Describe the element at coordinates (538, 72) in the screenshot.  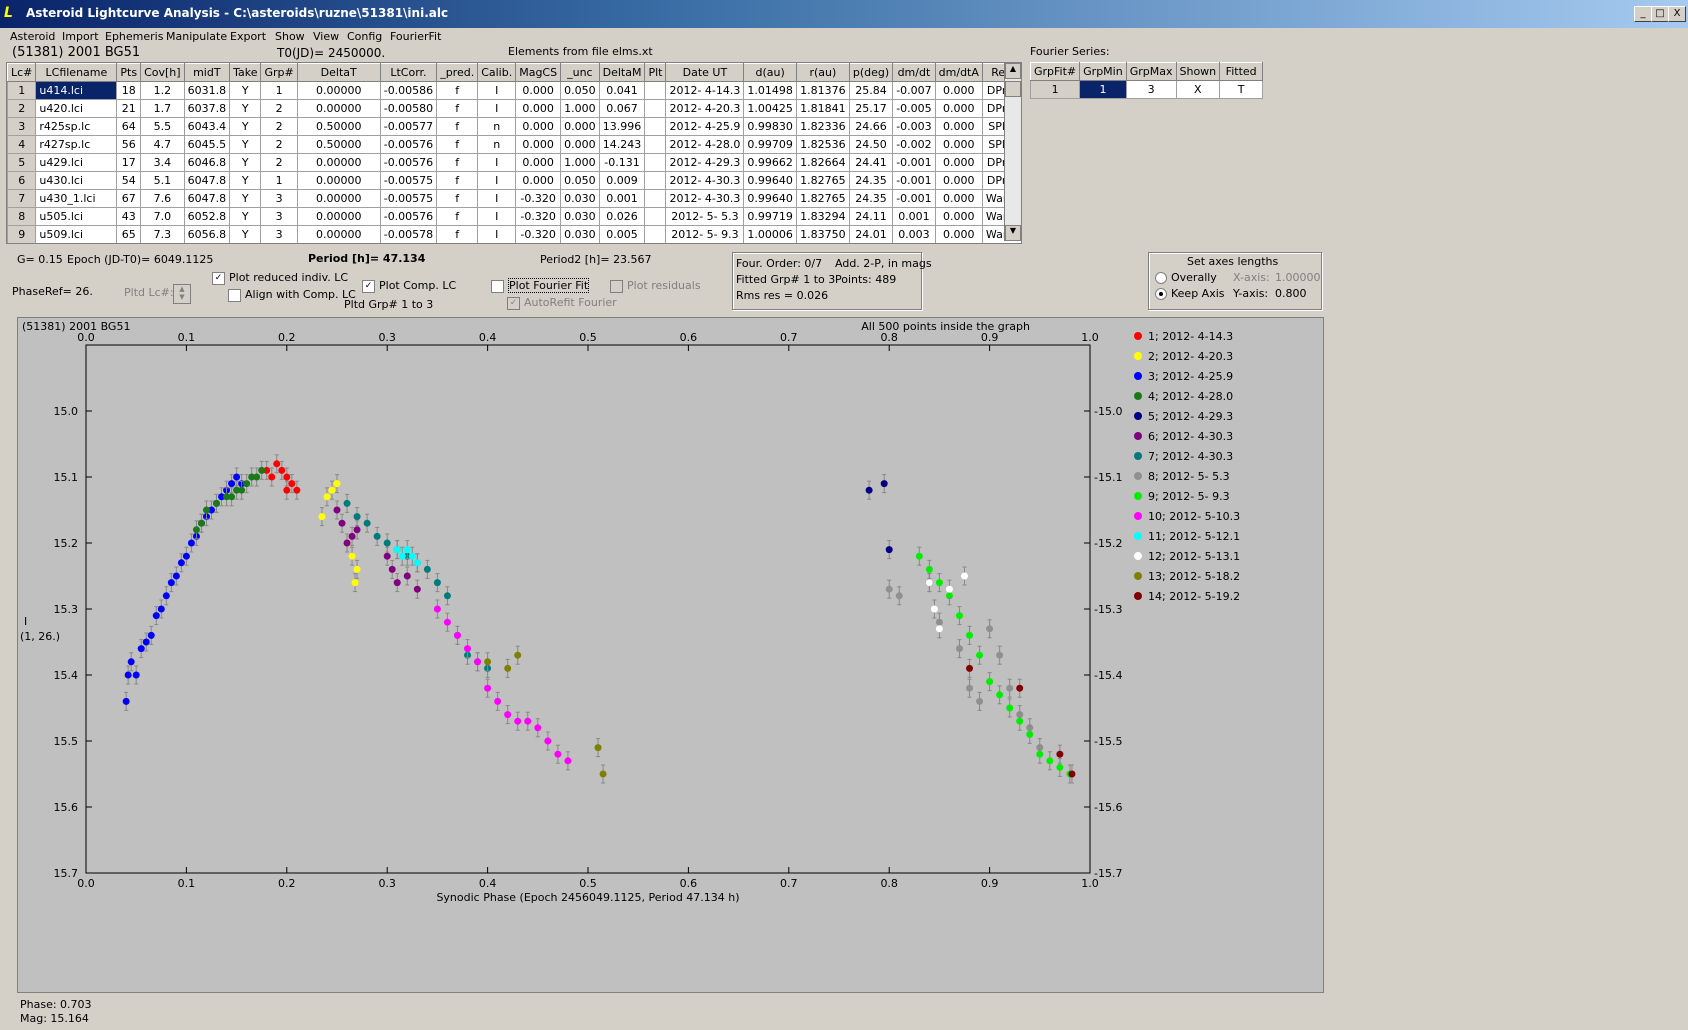
I see `column-header: MagCS` at that location.